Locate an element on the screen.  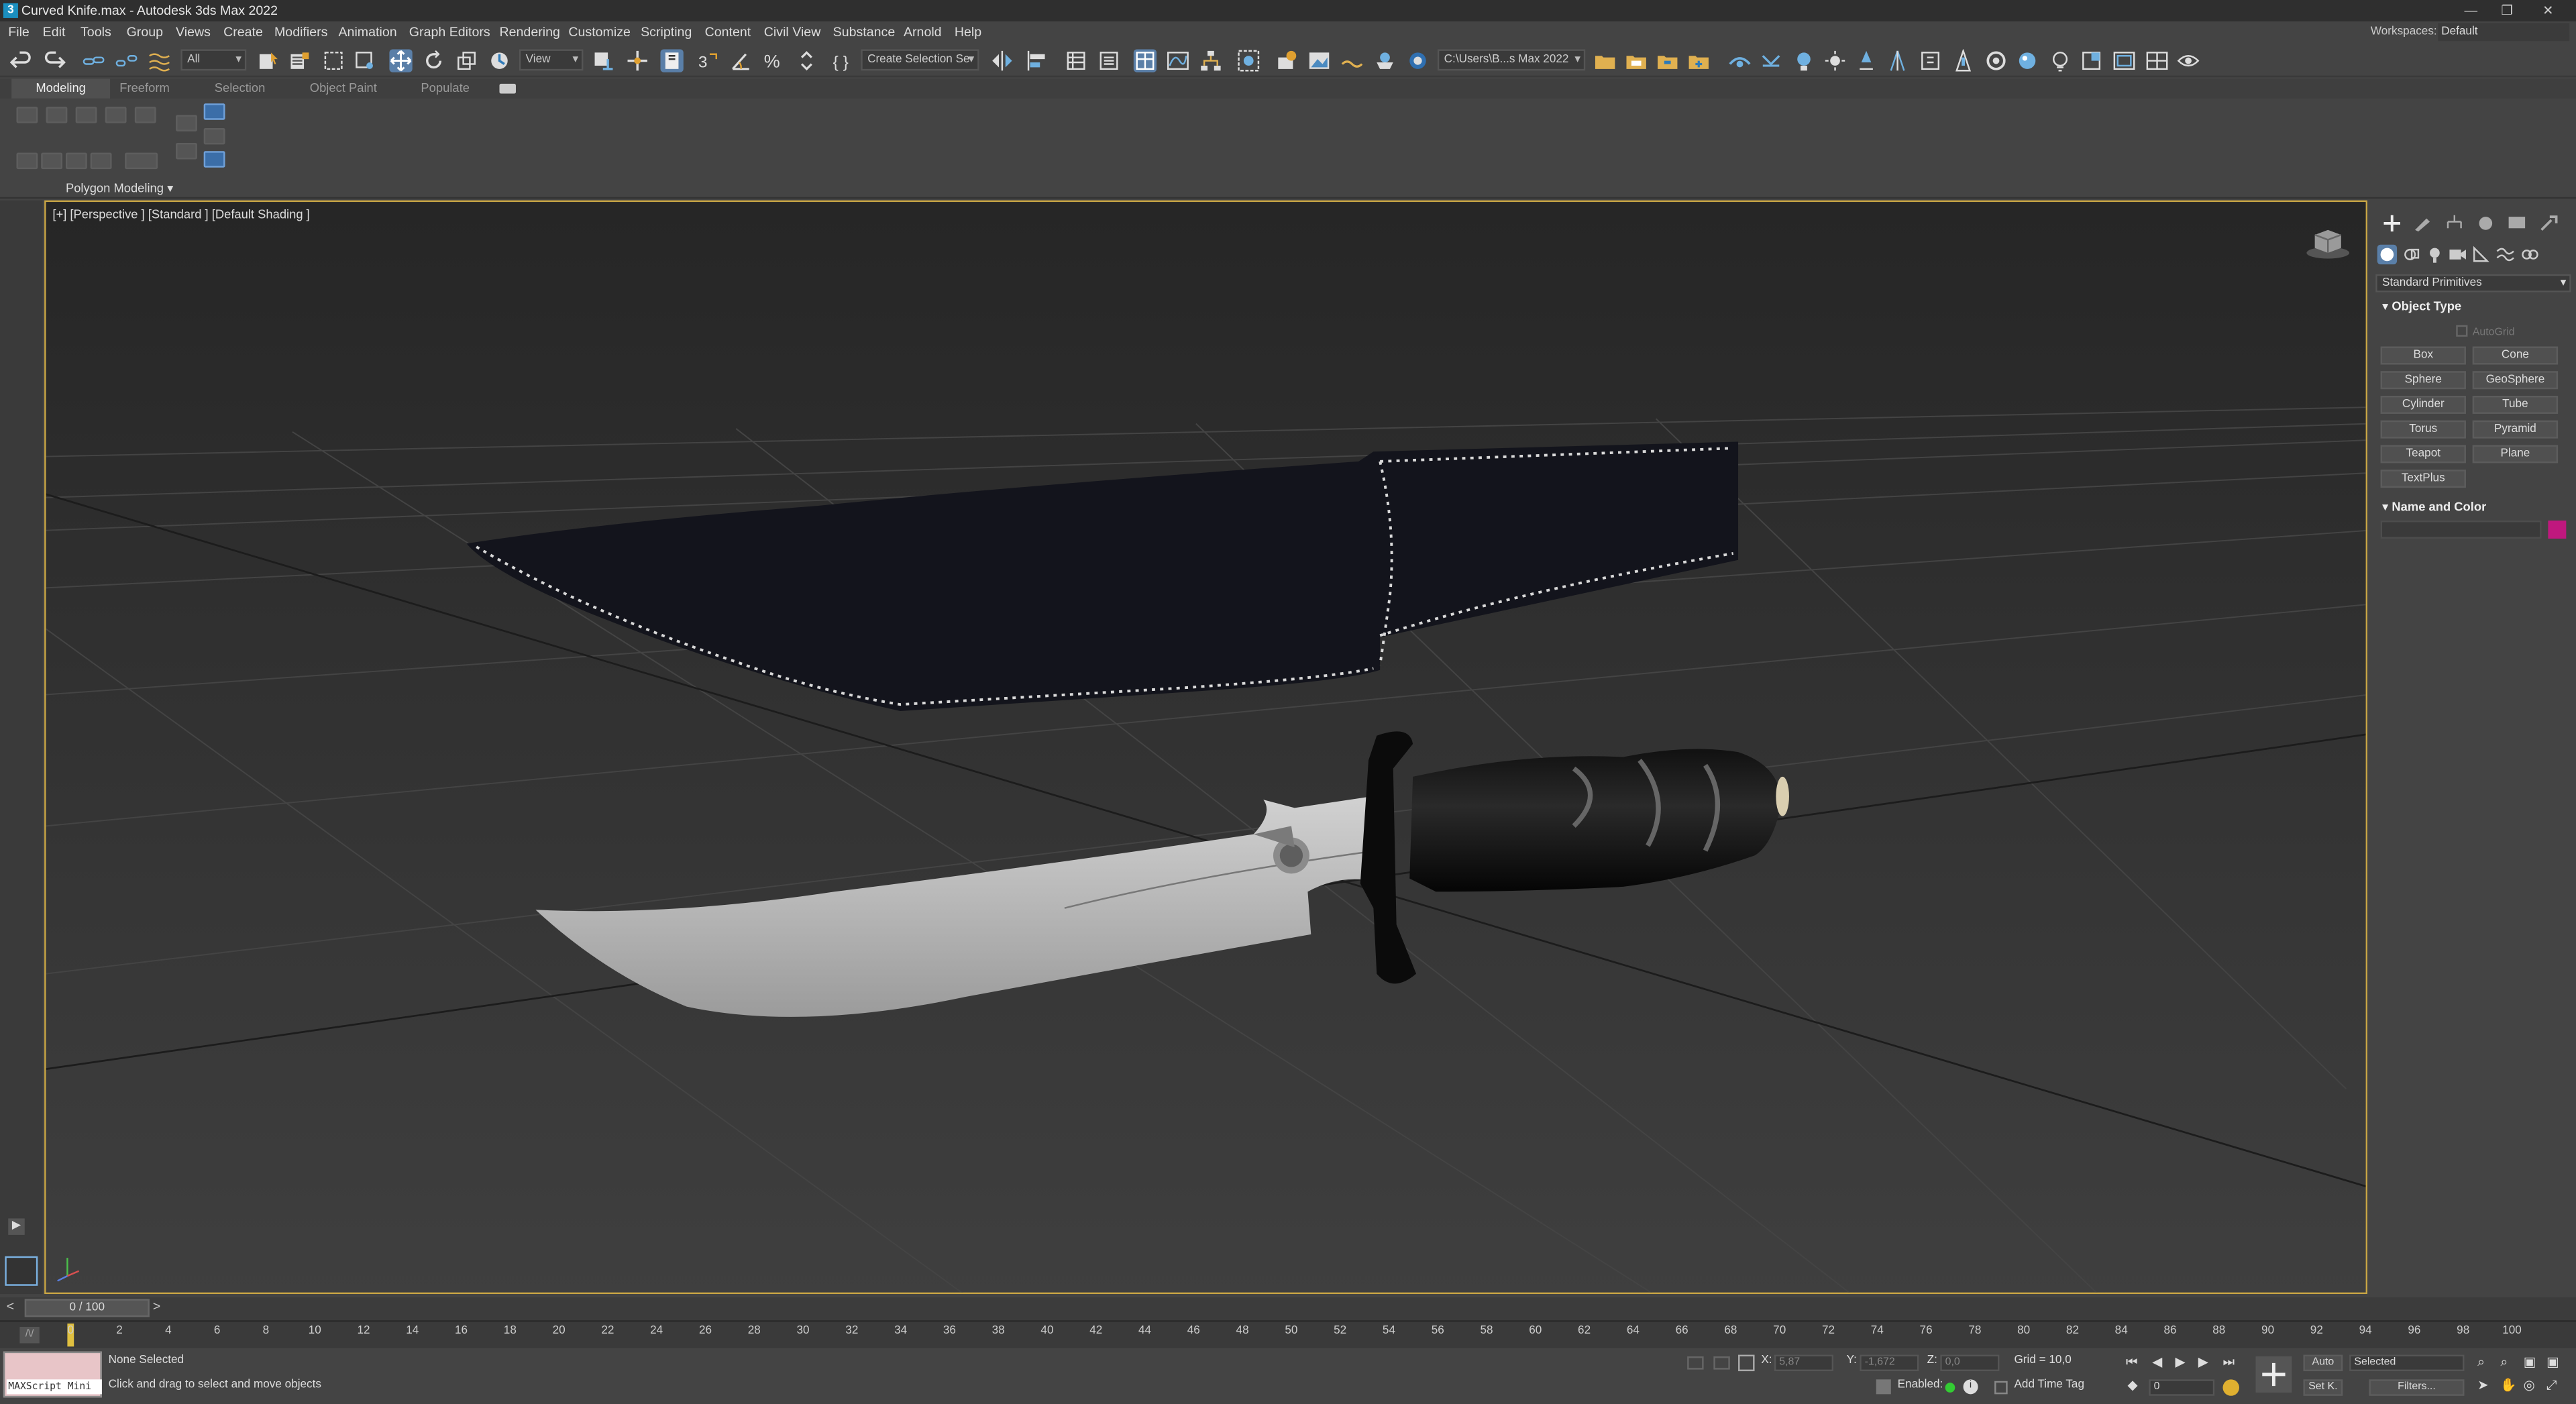
redo-icon is located at coordinates (54, 60).